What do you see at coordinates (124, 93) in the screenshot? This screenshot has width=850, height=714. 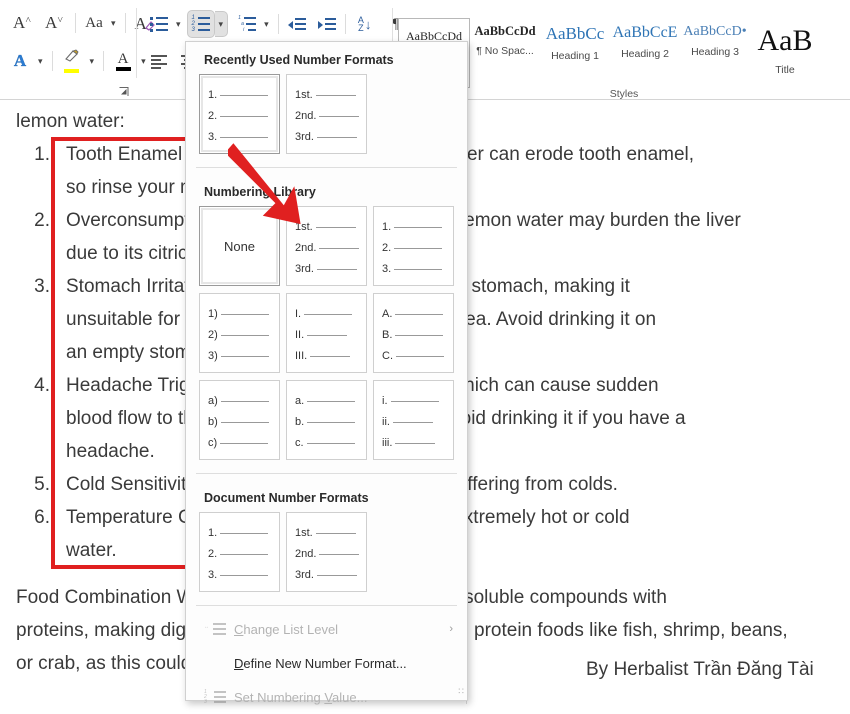 I see `font-dialog-launcher` at bounding box center [124, 93].